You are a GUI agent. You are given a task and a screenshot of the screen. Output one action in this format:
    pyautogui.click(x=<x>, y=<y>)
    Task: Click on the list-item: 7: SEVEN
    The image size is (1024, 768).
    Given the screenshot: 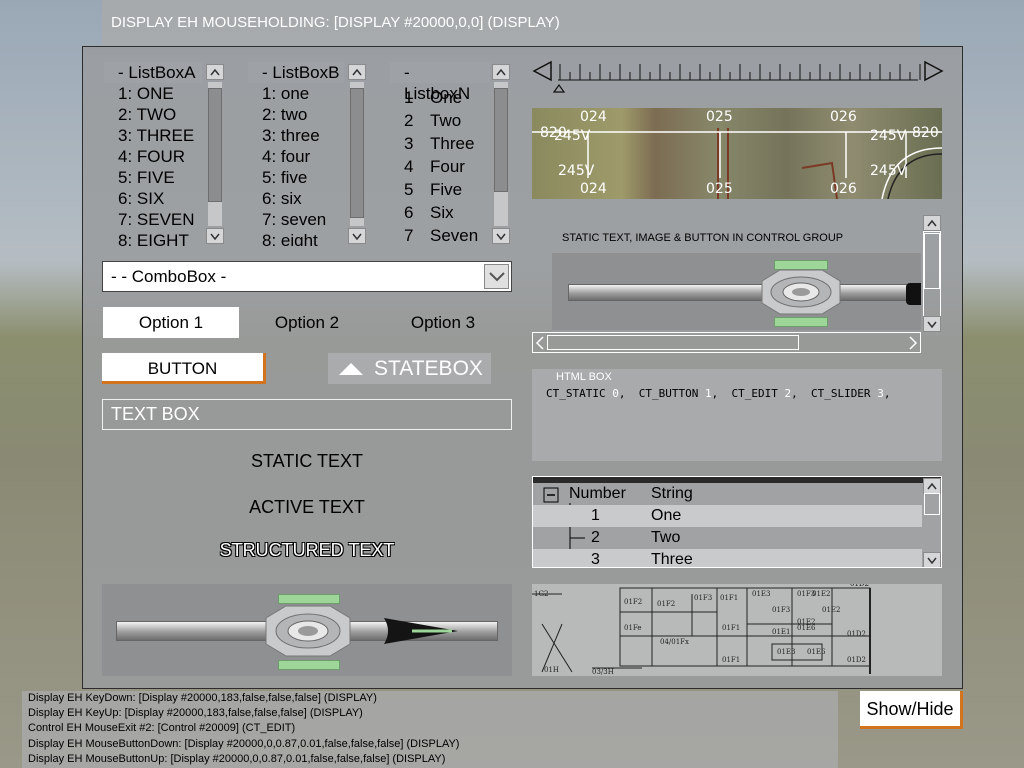 What is the action you would take?
    pyautogui.click(x=149, y=219)
    